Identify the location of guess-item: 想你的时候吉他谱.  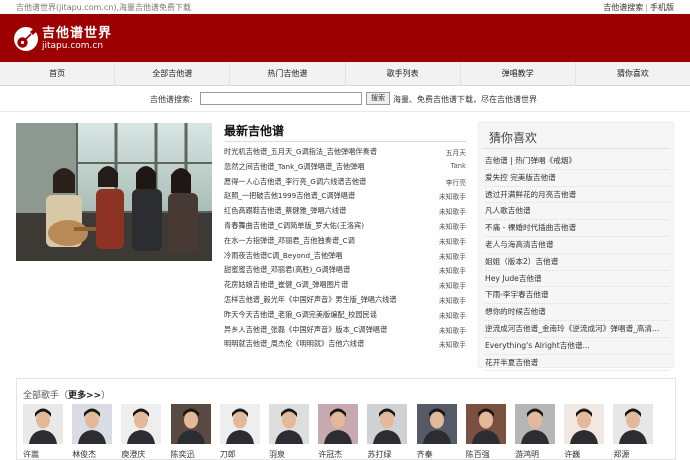
(577, 312).